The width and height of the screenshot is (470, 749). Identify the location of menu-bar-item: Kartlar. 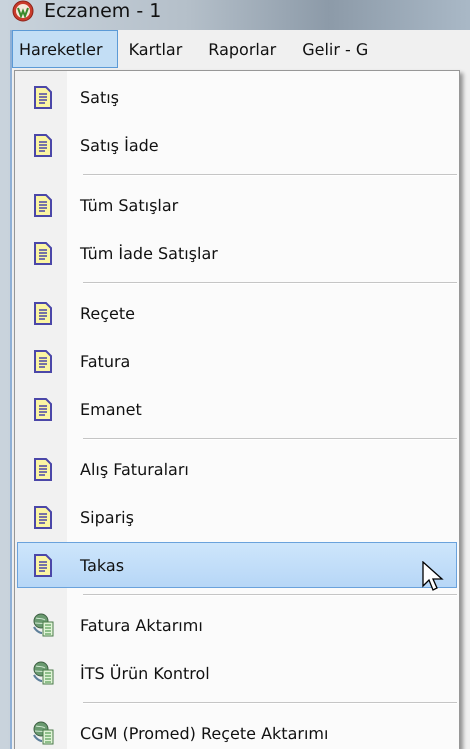
(160, 49).